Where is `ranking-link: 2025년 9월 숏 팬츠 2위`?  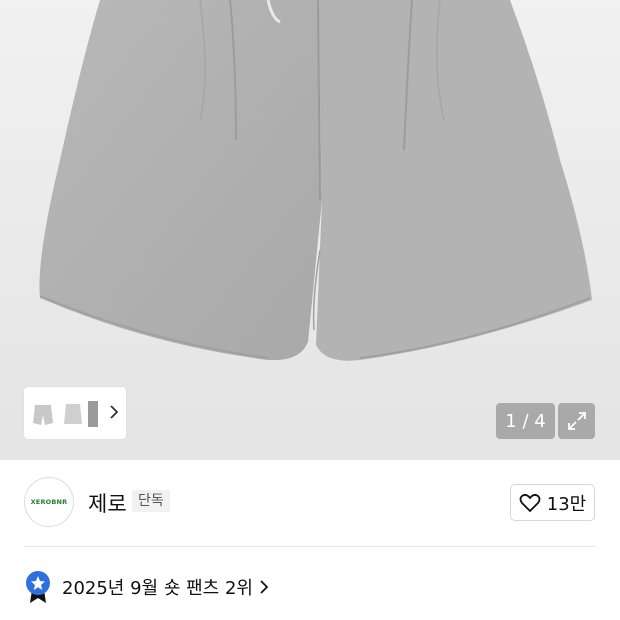
ranking-link: 2025년 9월 숏 팬츠 2위 is located at coordinates (146, 587).